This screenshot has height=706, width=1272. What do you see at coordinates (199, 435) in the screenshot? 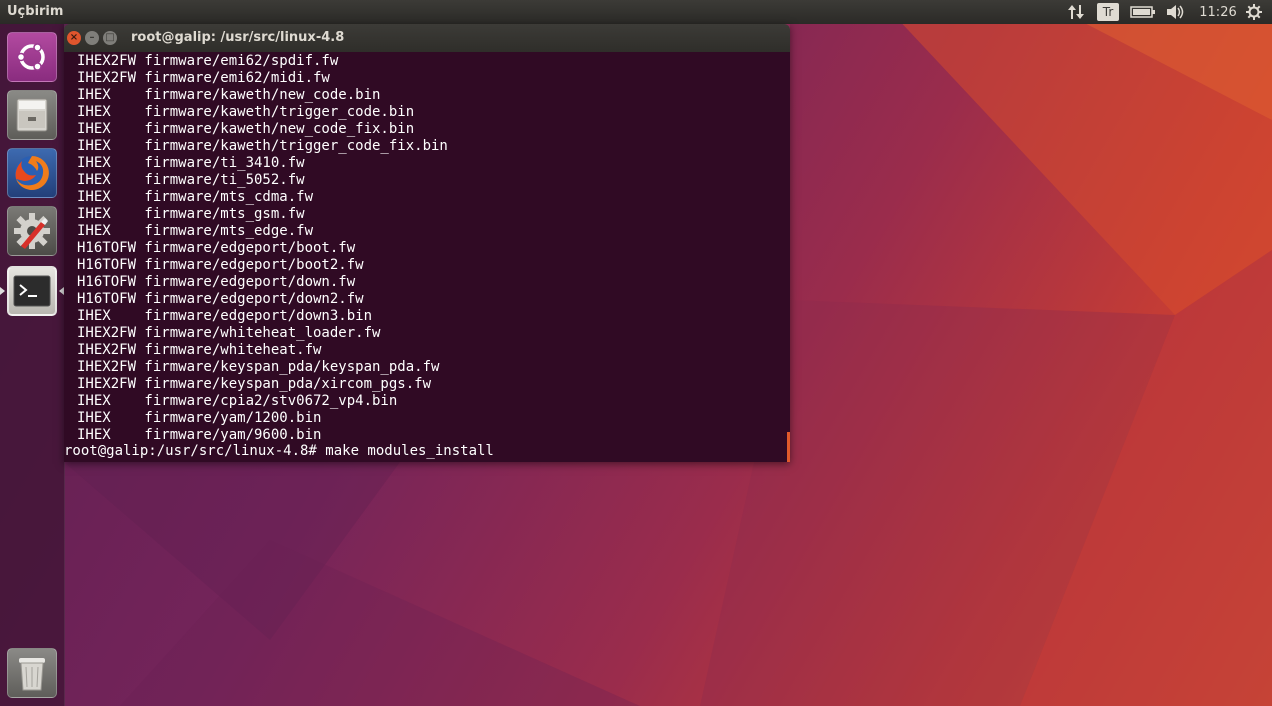
I see `output-line: IHEX firmware/yam/9600.bin` at bounding box center [199, 435].